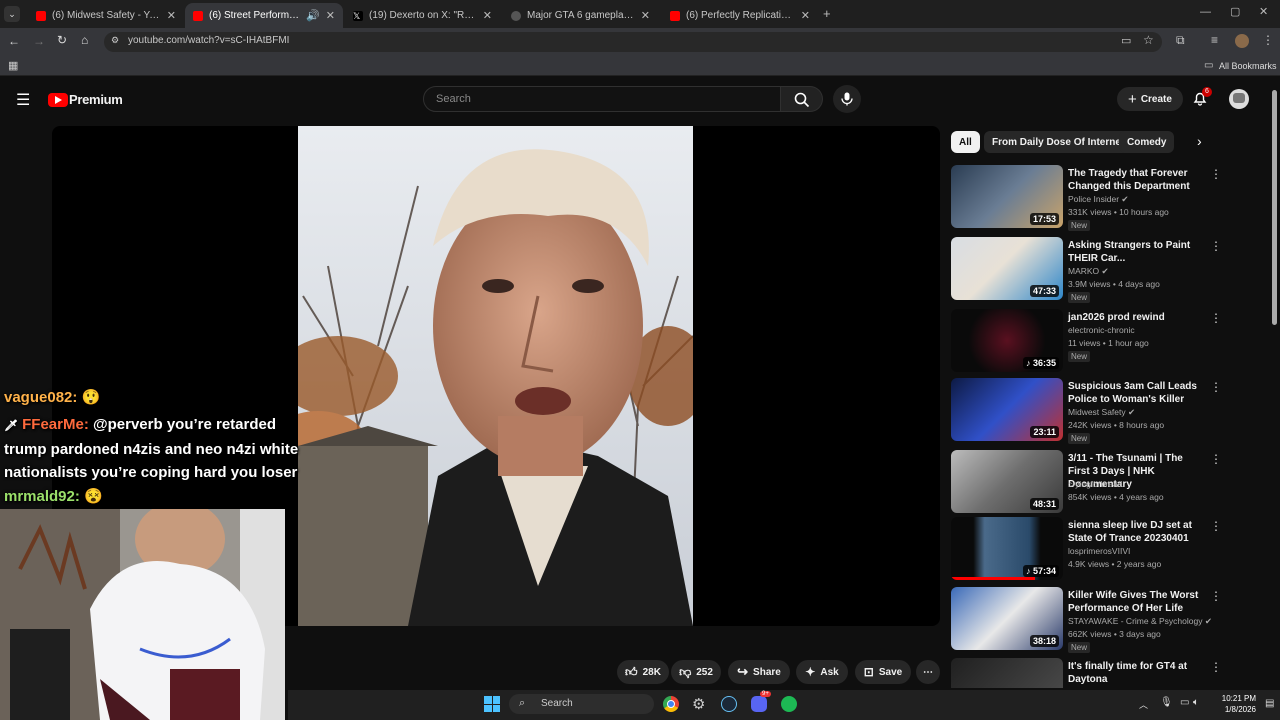  Describe the element at coordinates (1101, 412) in the screenshot. I see `channel-name: Midwest Safety ✔︎` at that location.